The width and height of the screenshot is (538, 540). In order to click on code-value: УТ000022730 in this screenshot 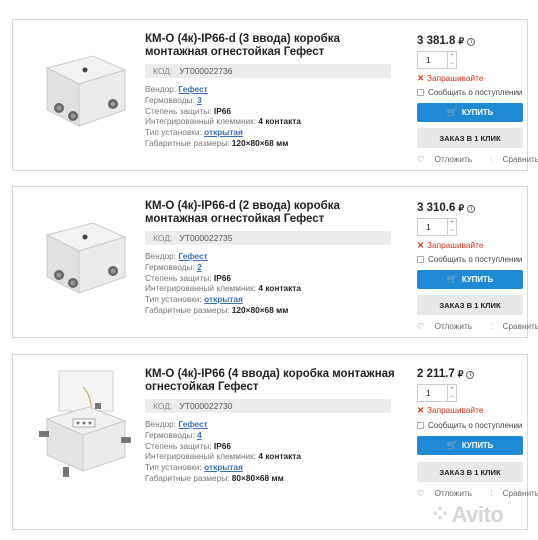, I will do `click(206, 406)`.